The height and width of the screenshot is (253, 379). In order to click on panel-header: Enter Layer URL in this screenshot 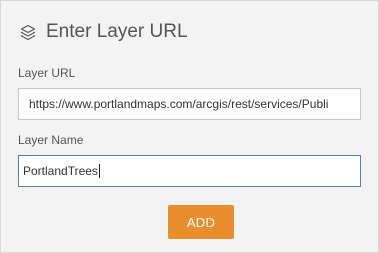, I will do `click(103, 32)`.